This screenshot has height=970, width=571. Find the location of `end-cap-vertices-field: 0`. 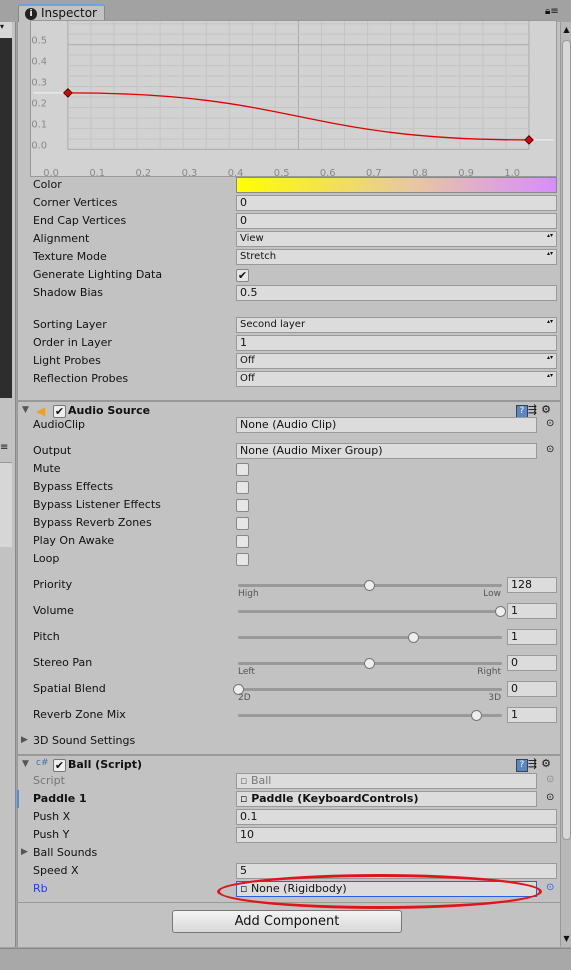

end-cap-vertices-field: 0 is located at coordinates (396, 221).